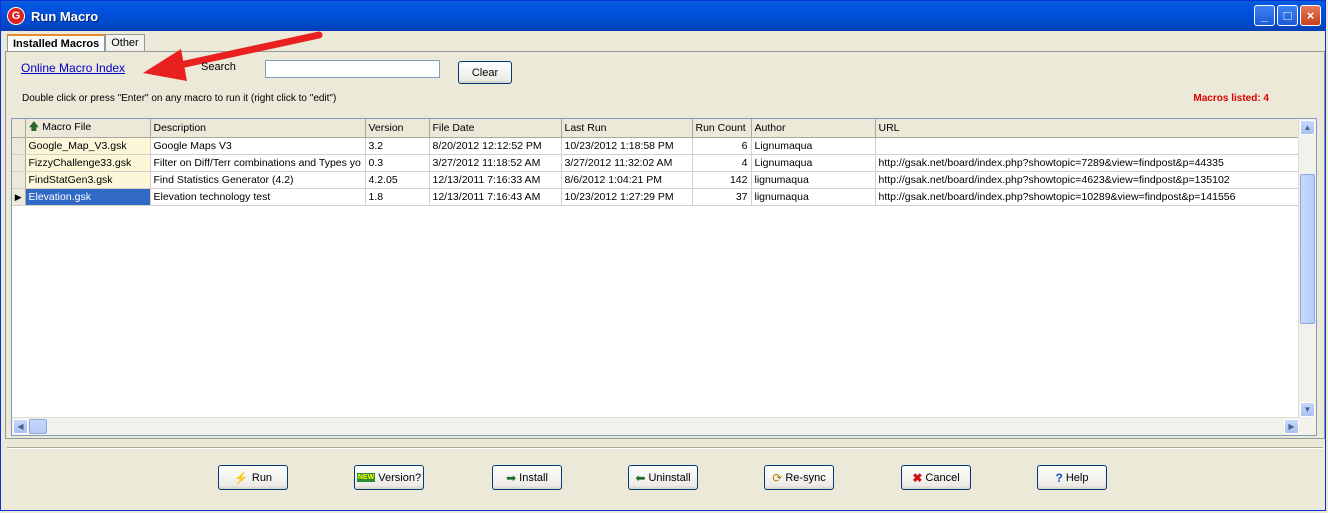 The width and height of the screenshot is (1328, 513). I want to click on cell-run-count: 6, so click(722, 146).